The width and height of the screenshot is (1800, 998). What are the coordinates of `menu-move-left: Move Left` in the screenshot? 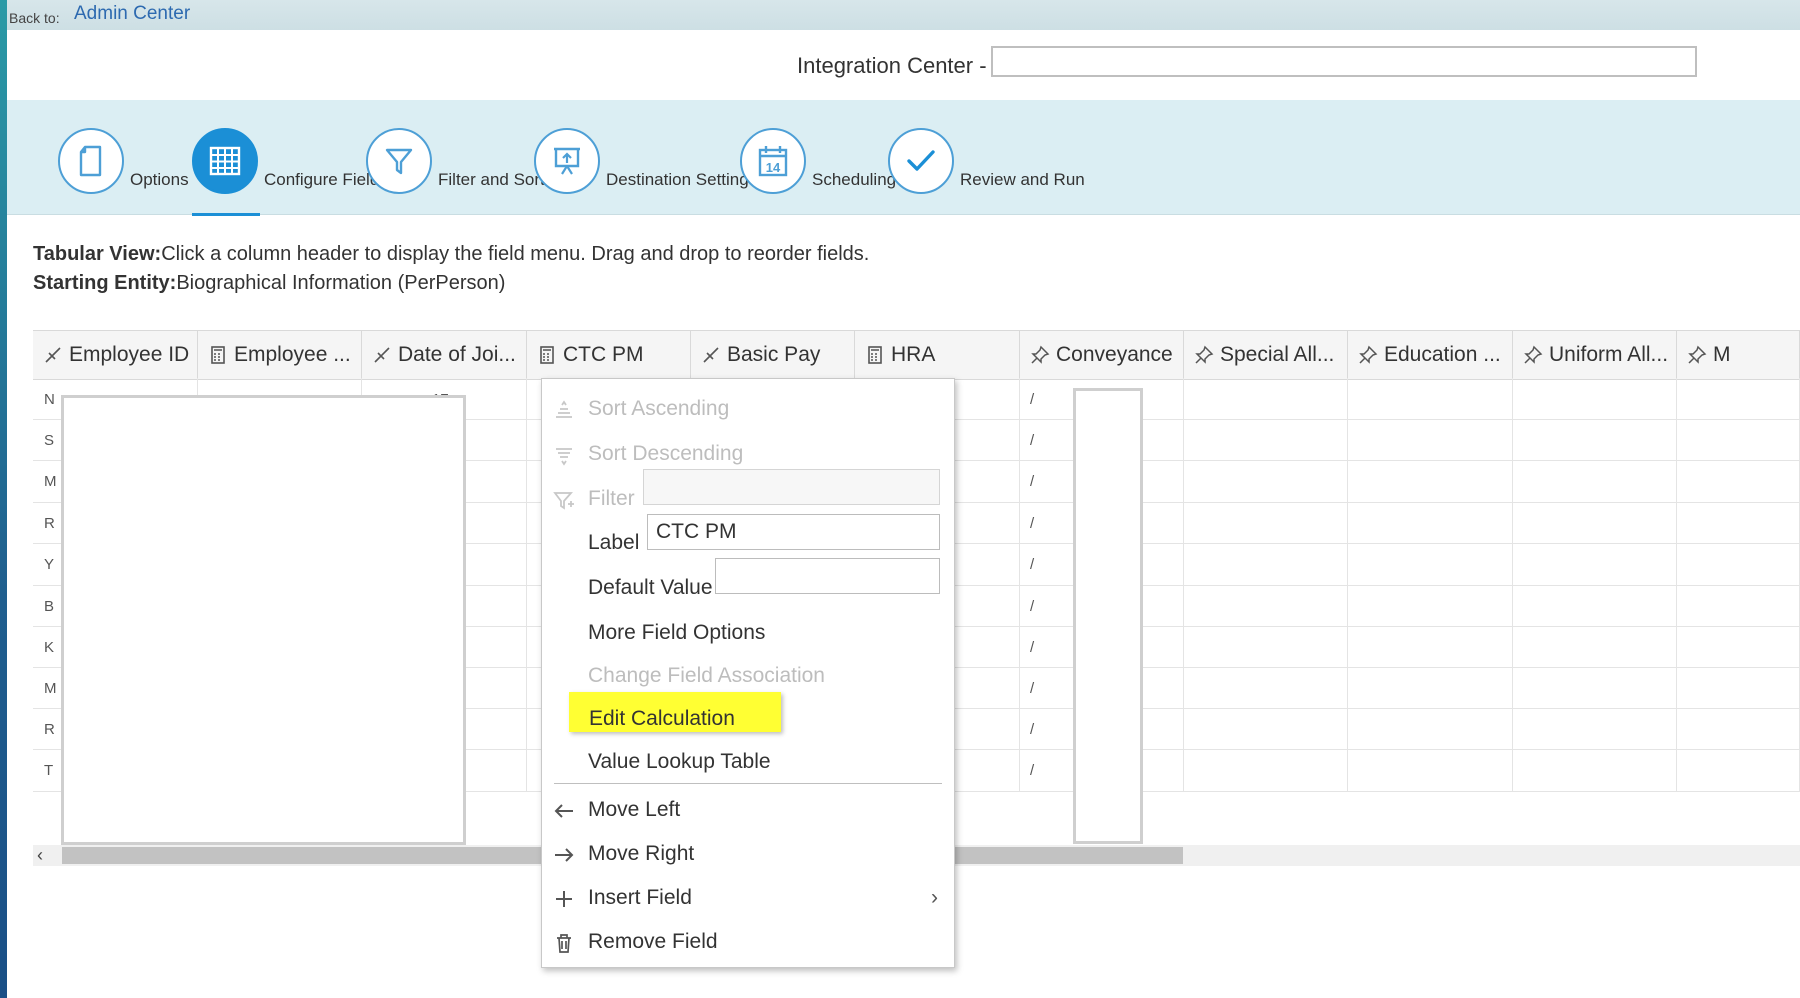 It's located at (748, 810).